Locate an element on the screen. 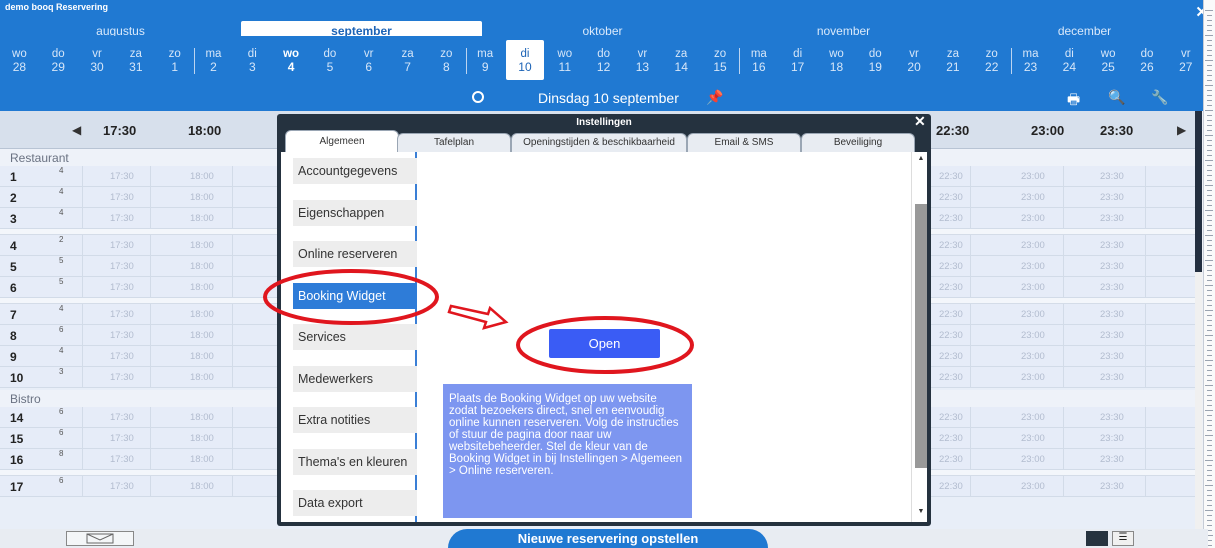  scroll-up-icon: ▲ is located at coordinates (921, 160).